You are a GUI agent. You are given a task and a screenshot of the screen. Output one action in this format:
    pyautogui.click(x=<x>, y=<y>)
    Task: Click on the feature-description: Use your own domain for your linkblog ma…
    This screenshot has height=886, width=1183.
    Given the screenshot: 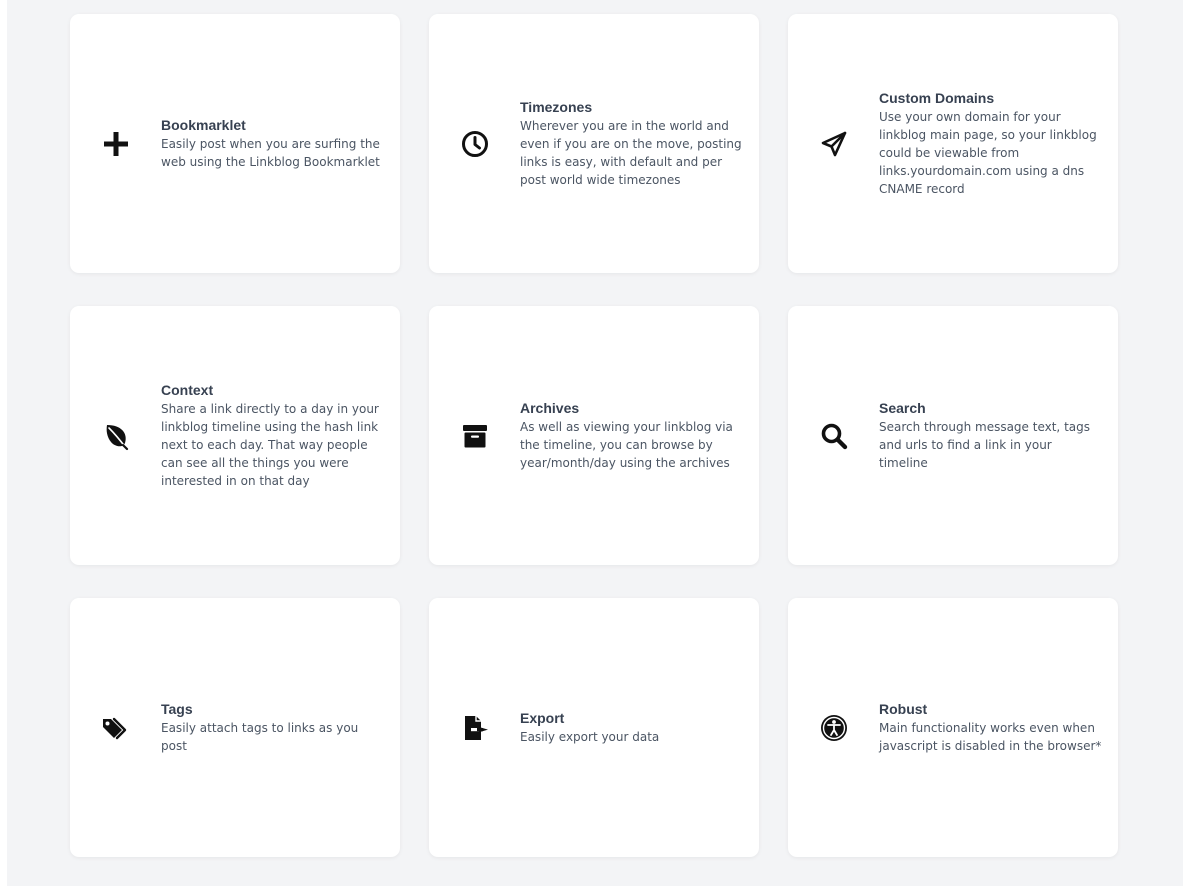 What is the action you would take?
    pyautogui.click(x=988, y=153)
    